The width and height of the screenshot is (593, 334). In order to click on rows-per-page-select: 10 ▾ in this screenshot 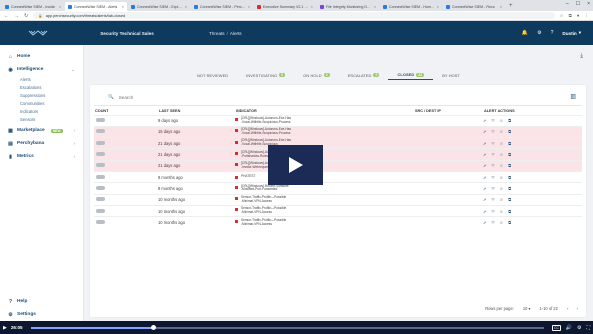, I will do `click(527, 308)`.